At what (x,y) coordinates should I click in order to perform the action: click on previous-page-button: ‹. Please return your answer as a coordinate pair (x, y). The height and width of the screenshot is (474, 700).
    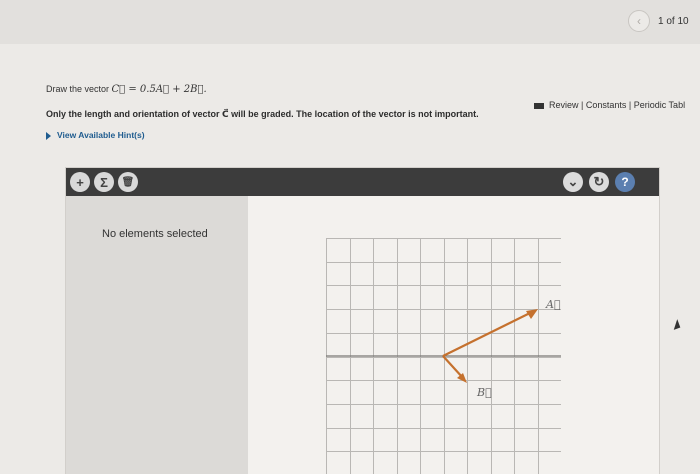
    Looking at the image, I should click on (639, 21).